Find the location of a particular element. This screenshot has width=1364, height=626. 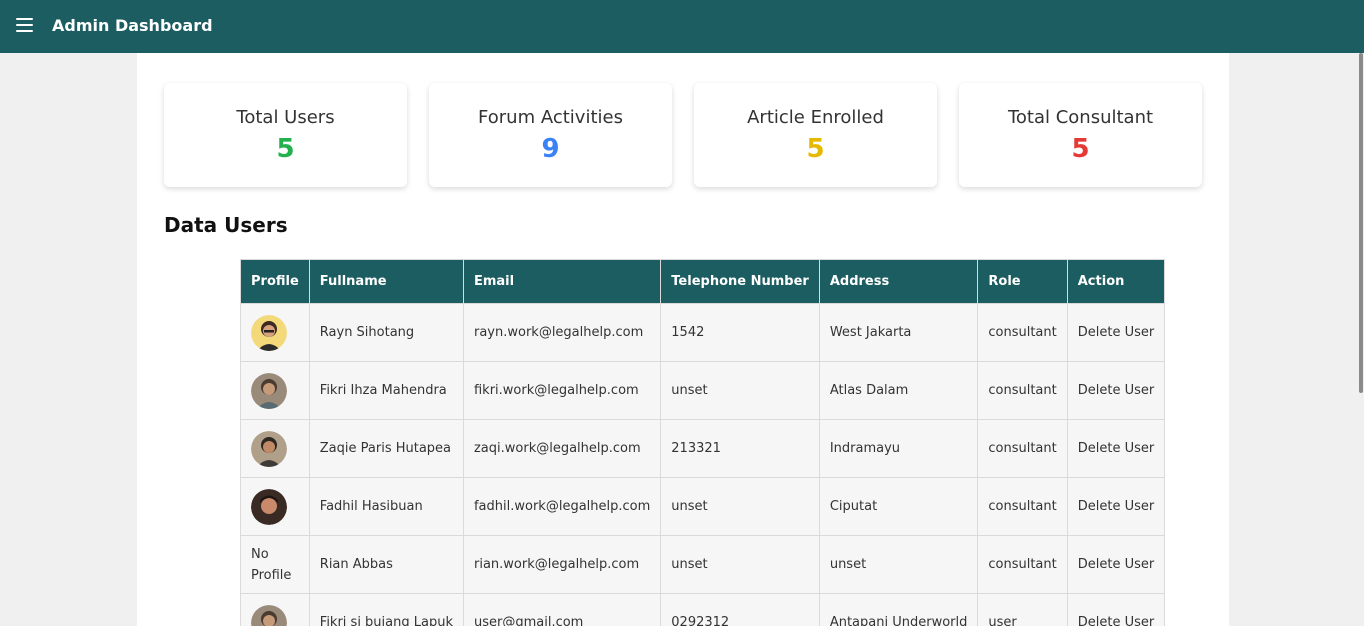

scrollbar is located at coordinates (1361, 339).